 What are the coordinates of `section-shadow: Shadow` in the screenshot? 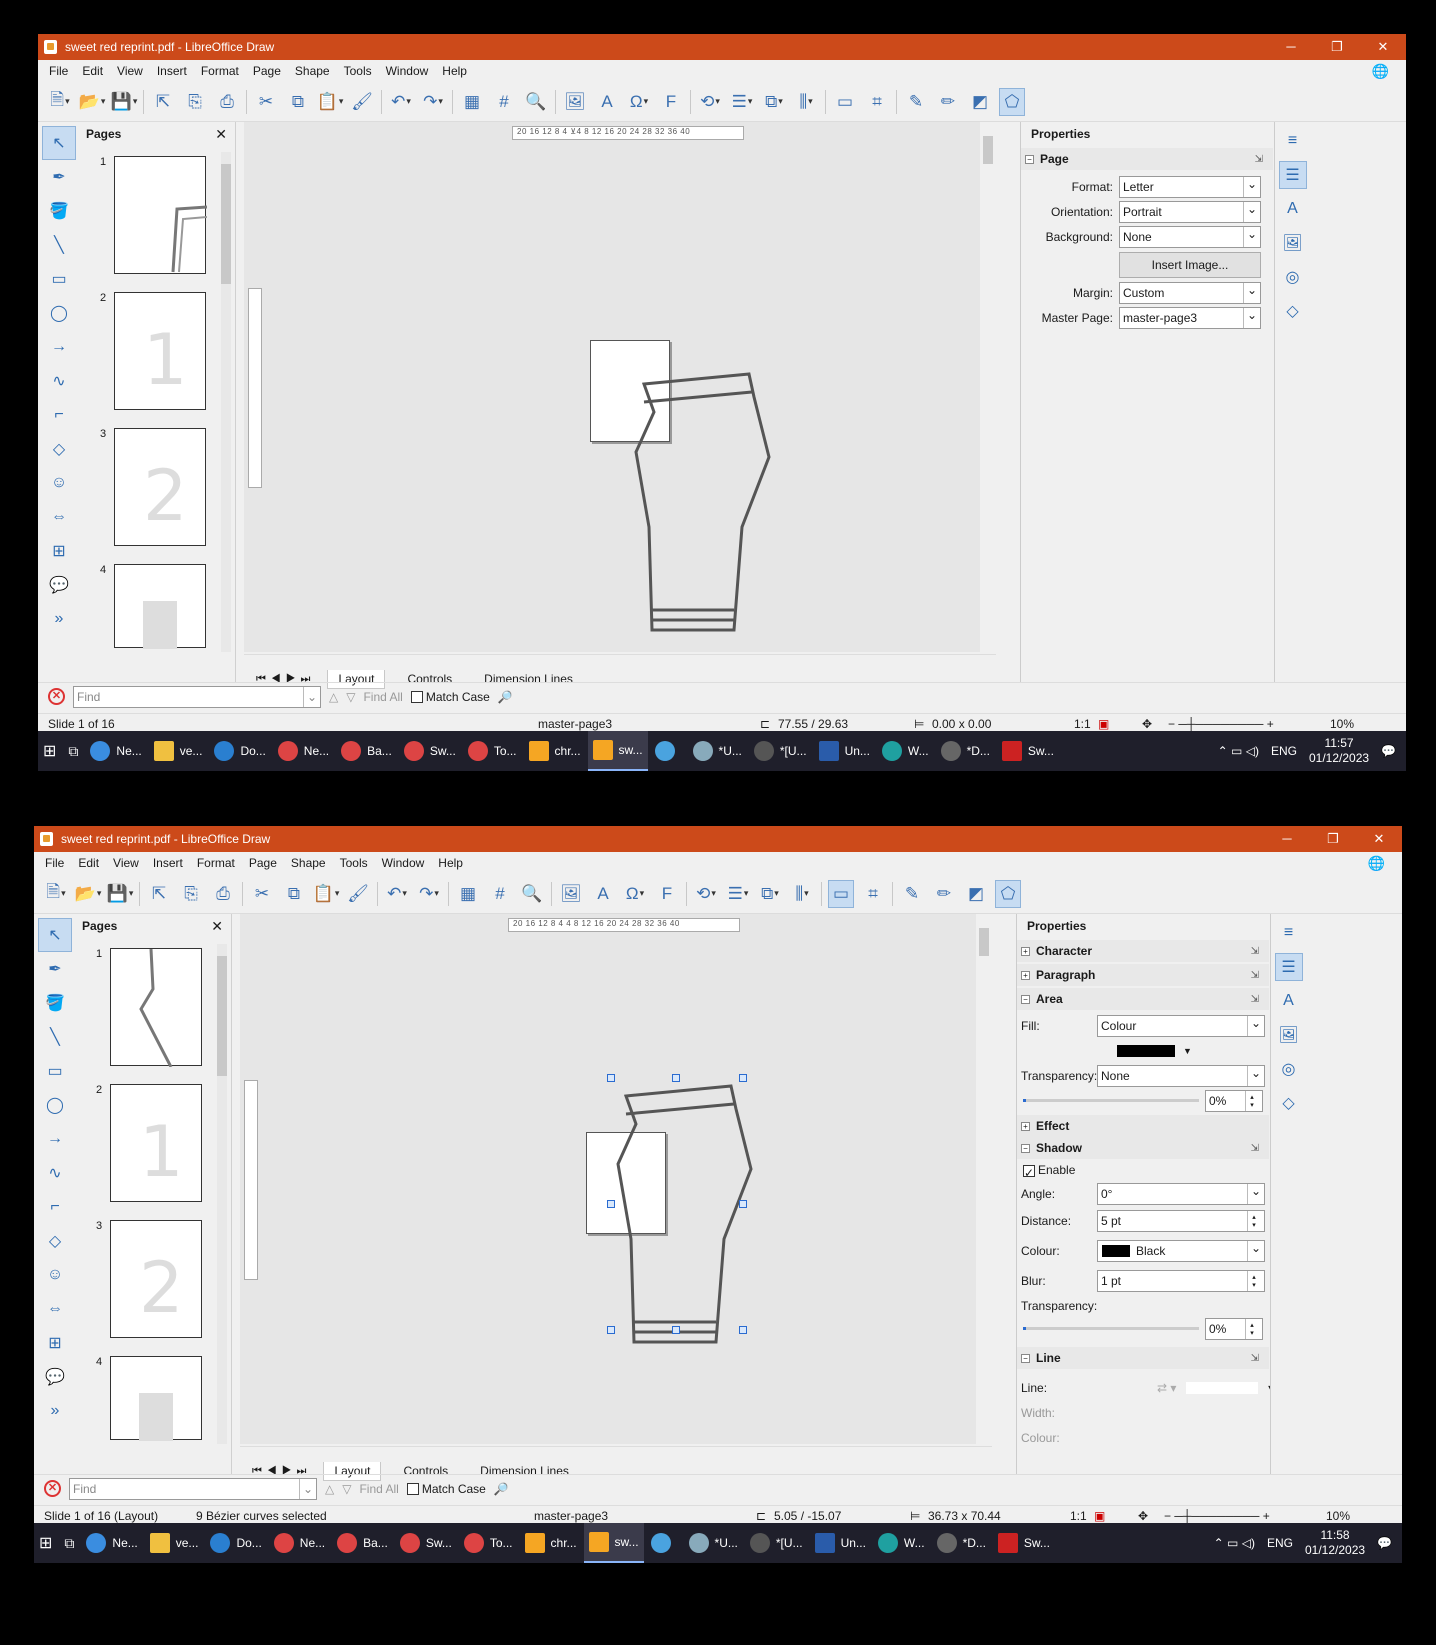 It's located at (1059, 1148).